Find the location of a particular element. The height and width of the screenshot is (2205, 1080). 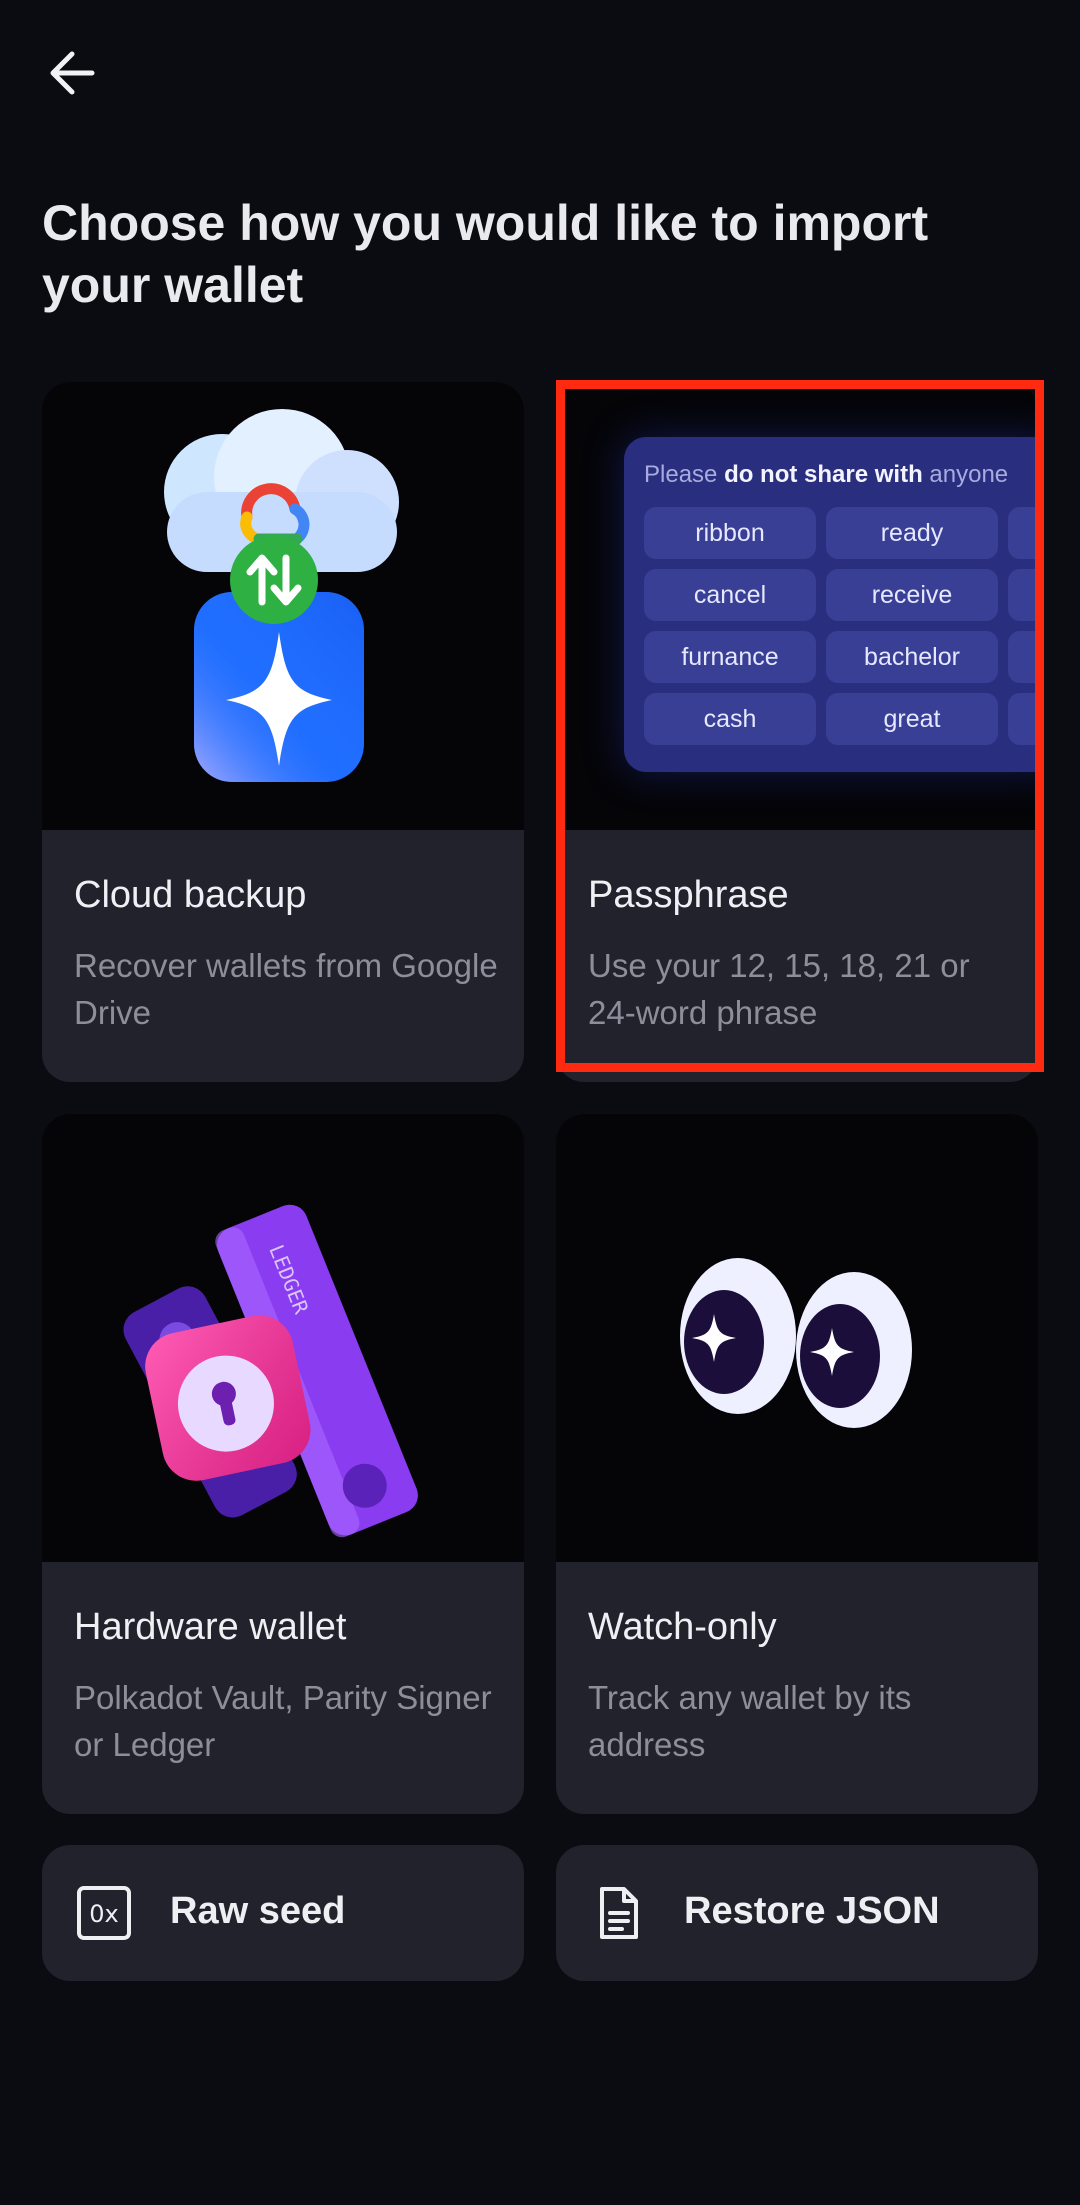

back-button is located at coordinates (75, 73).